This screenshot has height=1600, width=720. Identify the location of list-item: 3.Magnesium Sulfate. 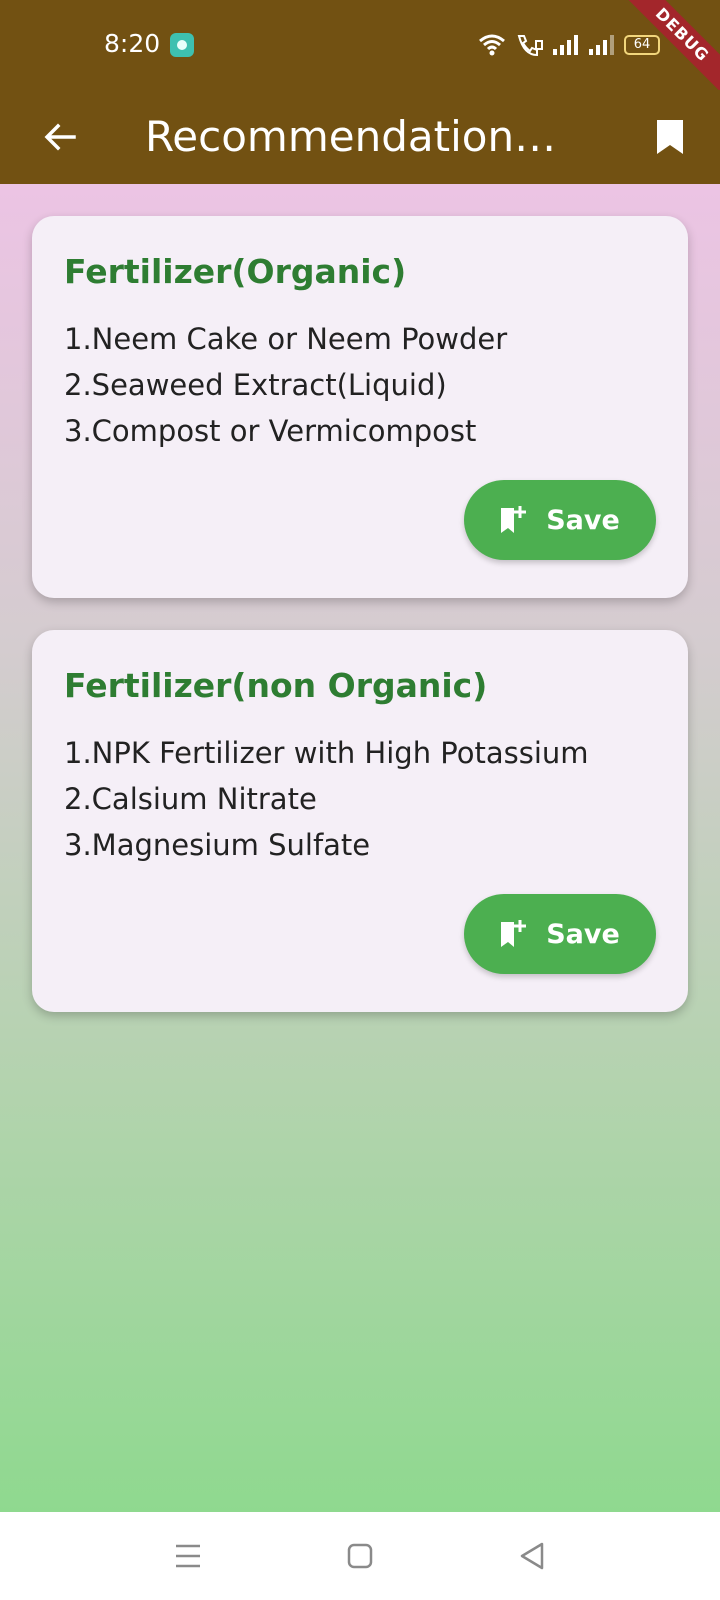
(217, 845).